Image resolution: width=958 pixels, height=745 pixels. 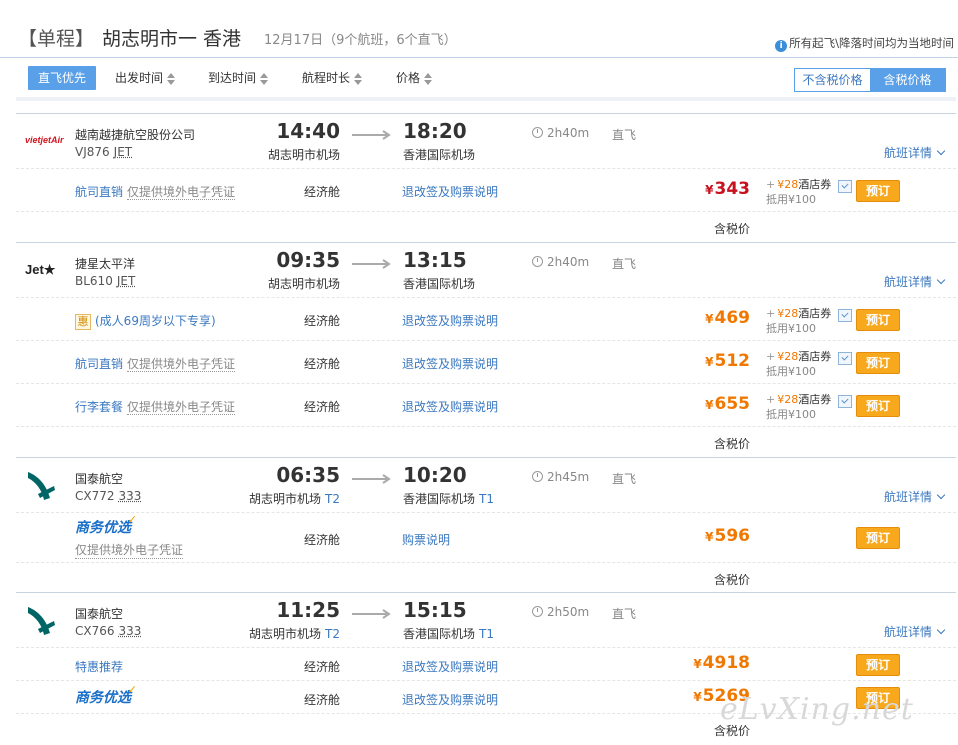 I want to click on sort-price-label: 价格, so click(x=408, y=78).